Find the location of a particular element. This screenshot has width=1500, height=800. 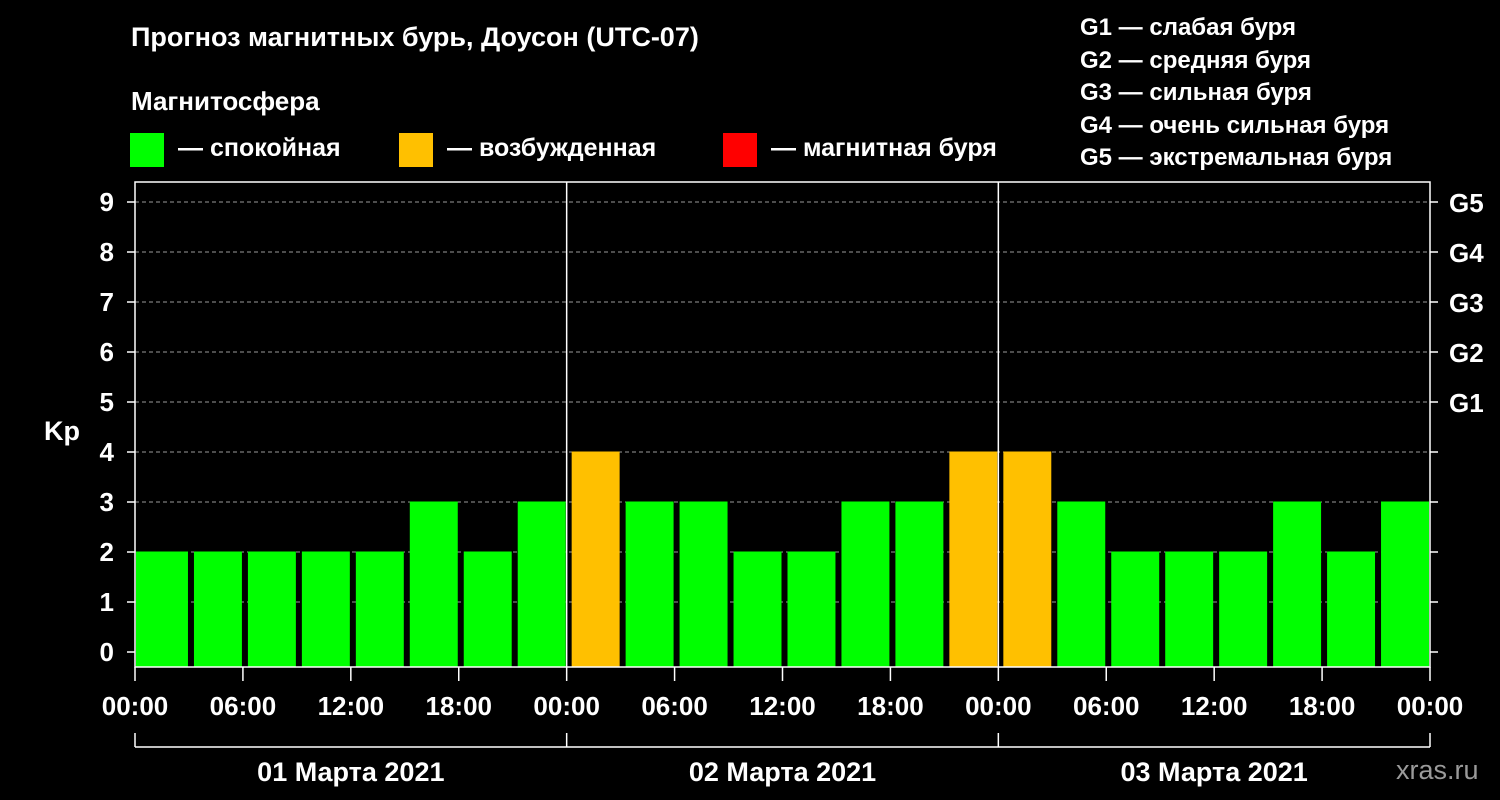

g-tick-label: G5 is located at coordinates (1466, 203).